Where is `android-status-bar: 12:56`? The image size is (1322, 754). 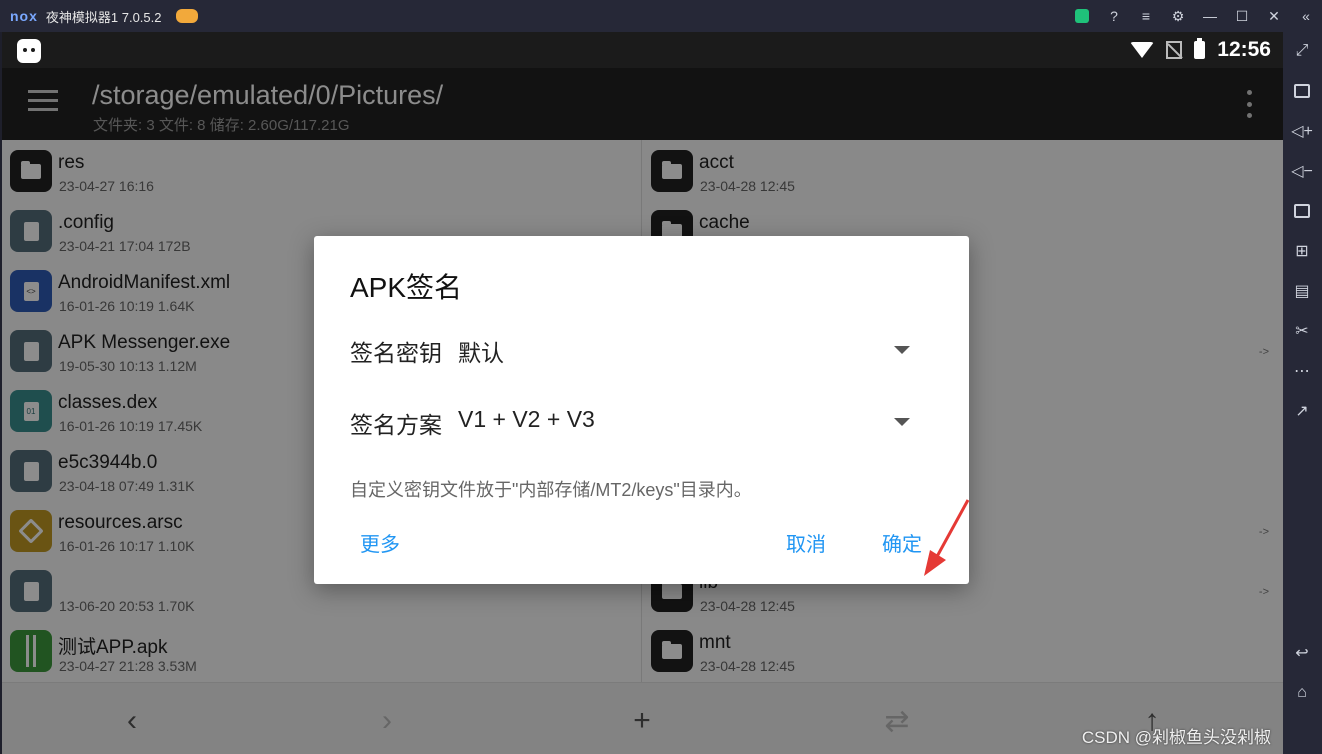 android-status-bar: 12:56 is located at coordinates (642, 50).